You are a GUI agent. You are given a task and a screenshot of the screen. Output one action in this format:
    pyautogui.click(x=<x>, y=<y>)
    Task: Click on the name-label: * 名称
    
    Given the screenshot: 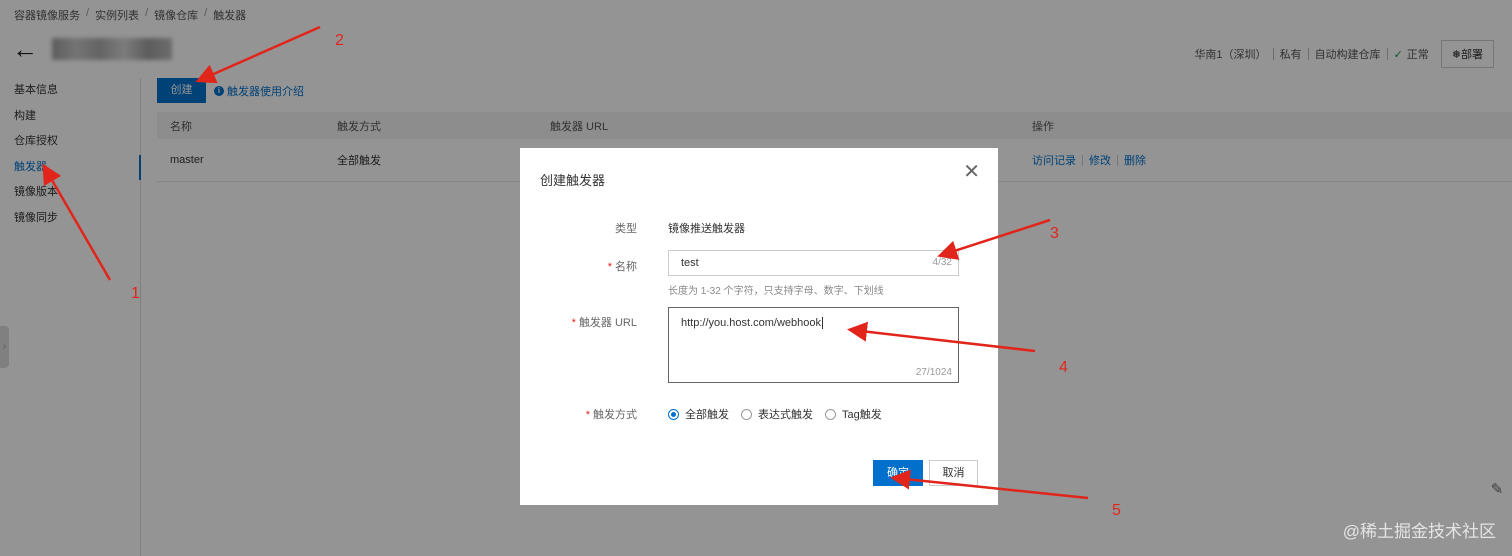 What is the action you would take?
    pyautogui.click(x=622, y=266)
    